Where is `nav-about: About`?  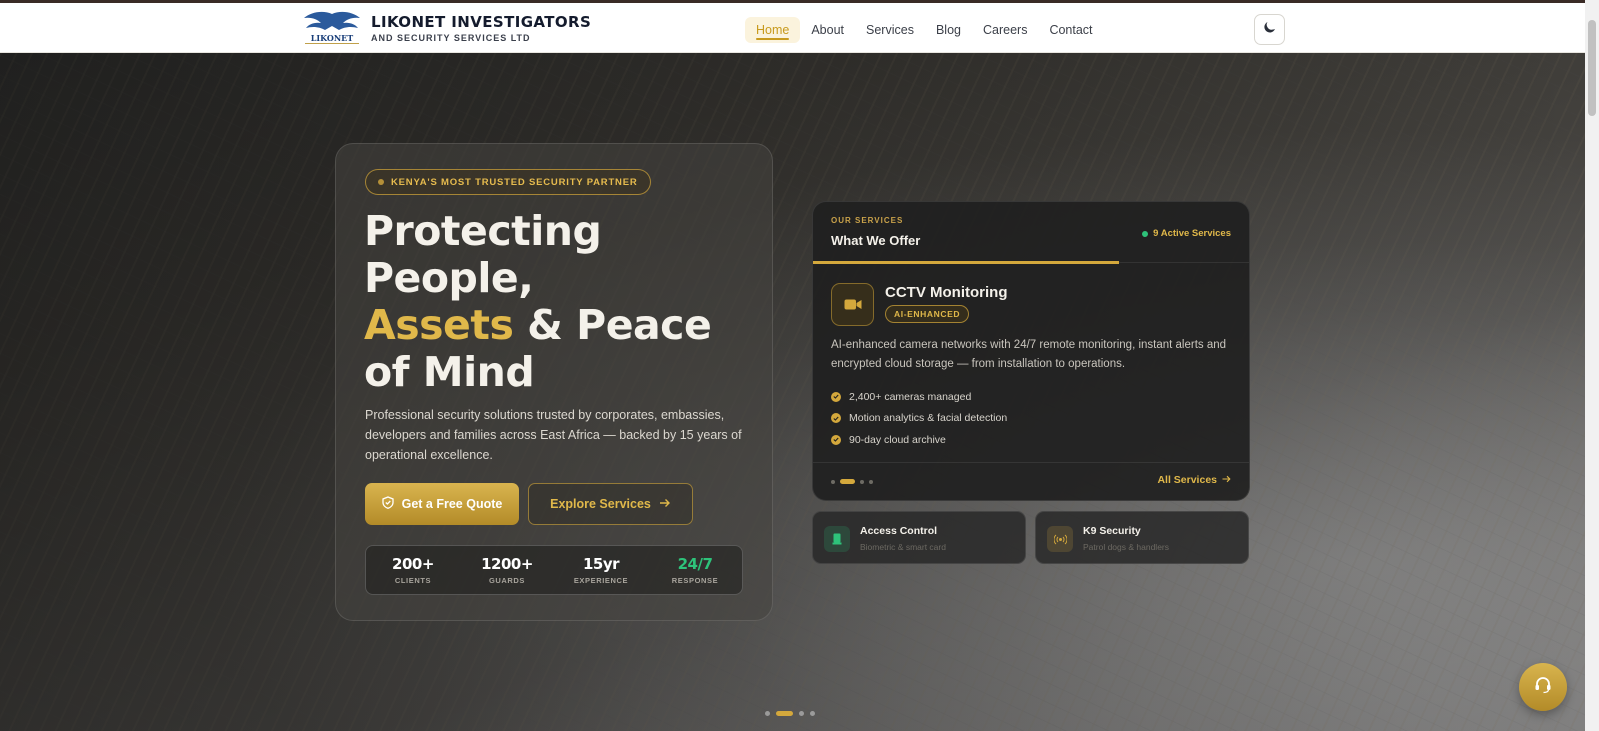
nav-about: About is located at coordinates (827, 30).